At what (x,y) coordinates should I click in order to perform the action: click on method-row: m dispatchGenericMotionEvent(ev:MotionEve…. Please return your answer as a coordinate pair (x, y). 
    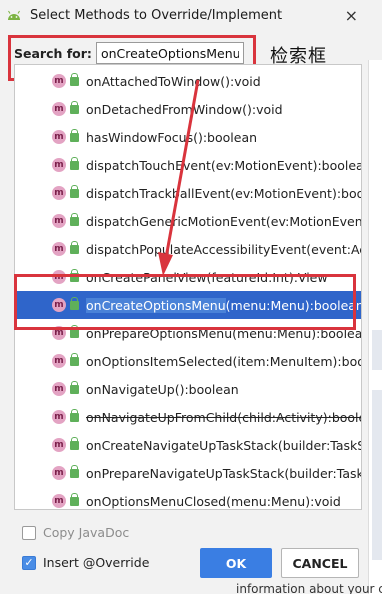
    Looking at the image, I should click on (188, 221).